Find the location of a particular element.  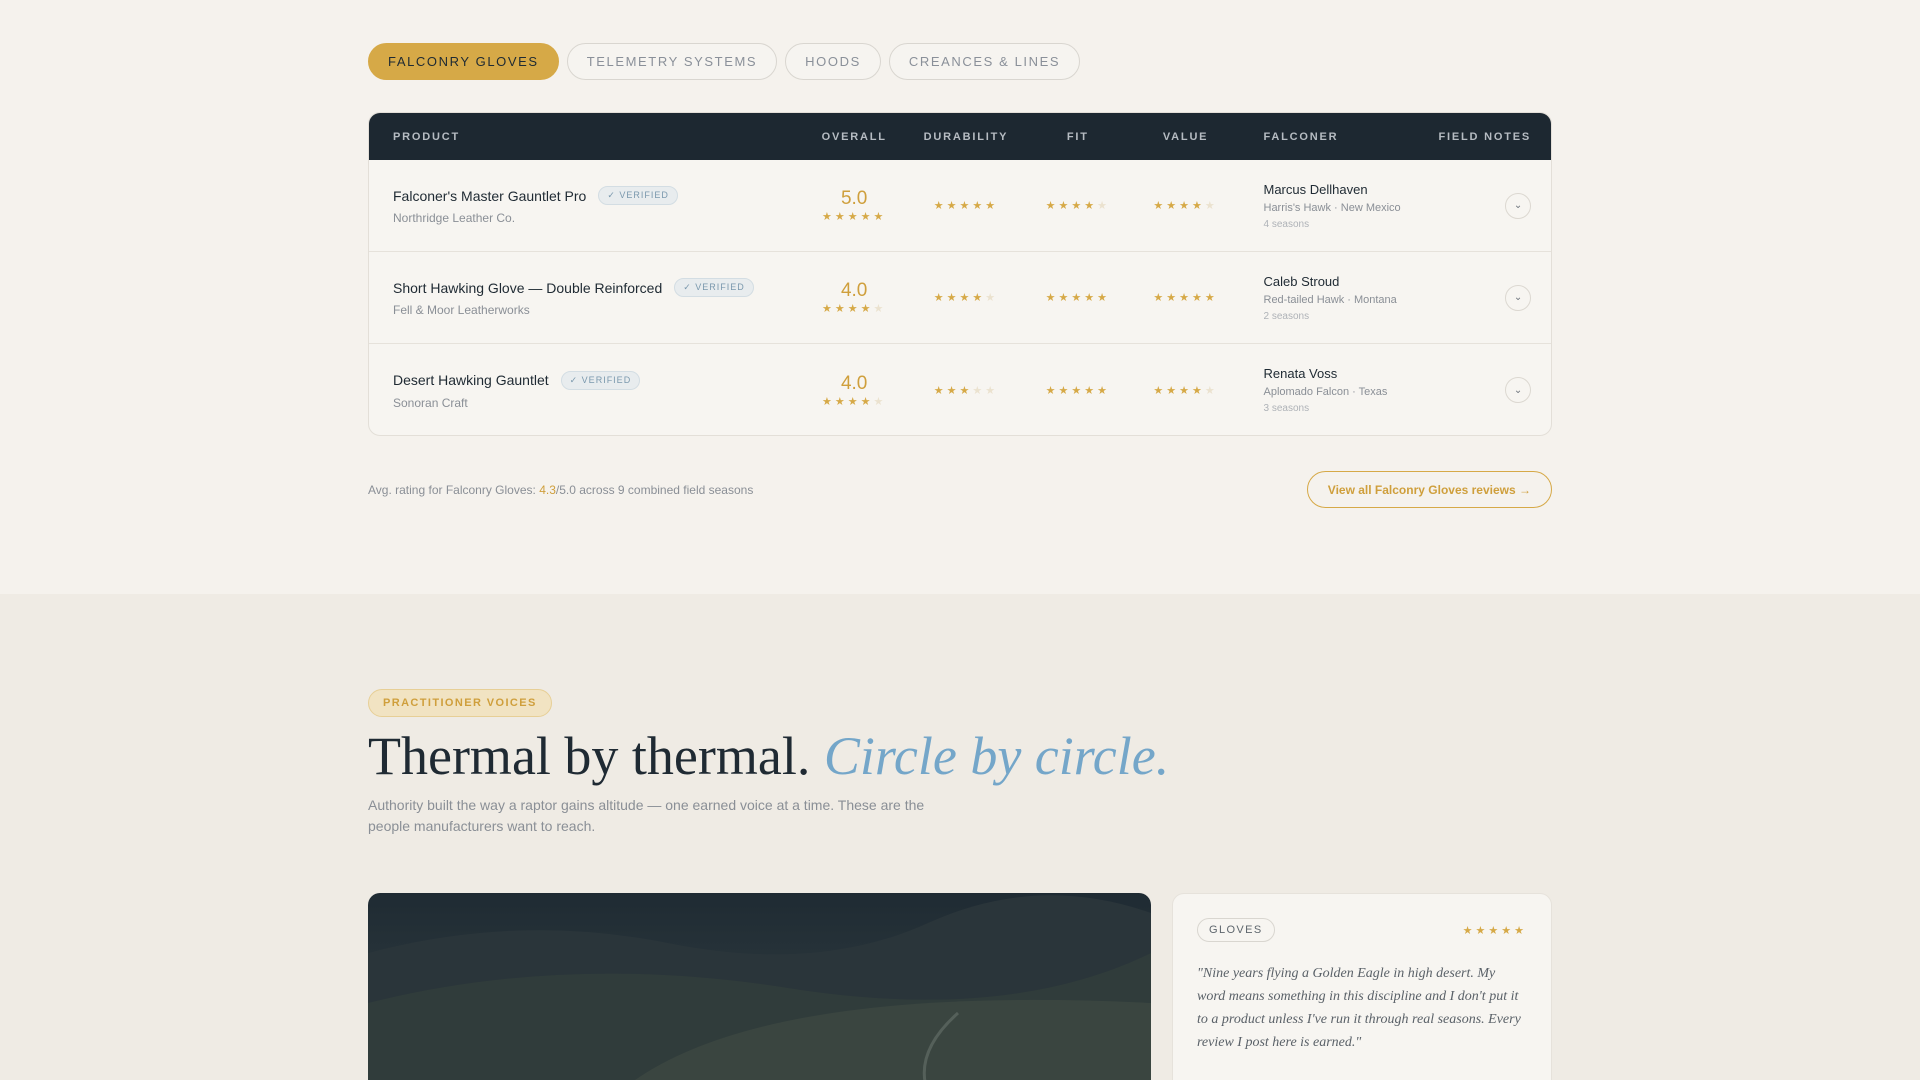

header-field-notes: FIELD NOTES is located at coordinates (1485, 136).